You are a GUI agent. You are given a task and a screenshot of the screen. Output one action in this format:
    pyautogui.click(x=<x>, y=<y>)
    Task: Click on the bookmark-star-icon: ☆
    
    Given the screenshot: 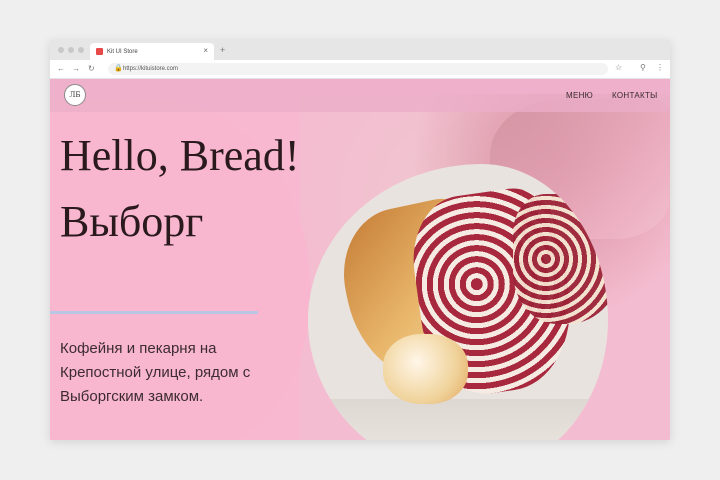 What is the action you would take?
    pyautogui.click(x=618, y=68)
    